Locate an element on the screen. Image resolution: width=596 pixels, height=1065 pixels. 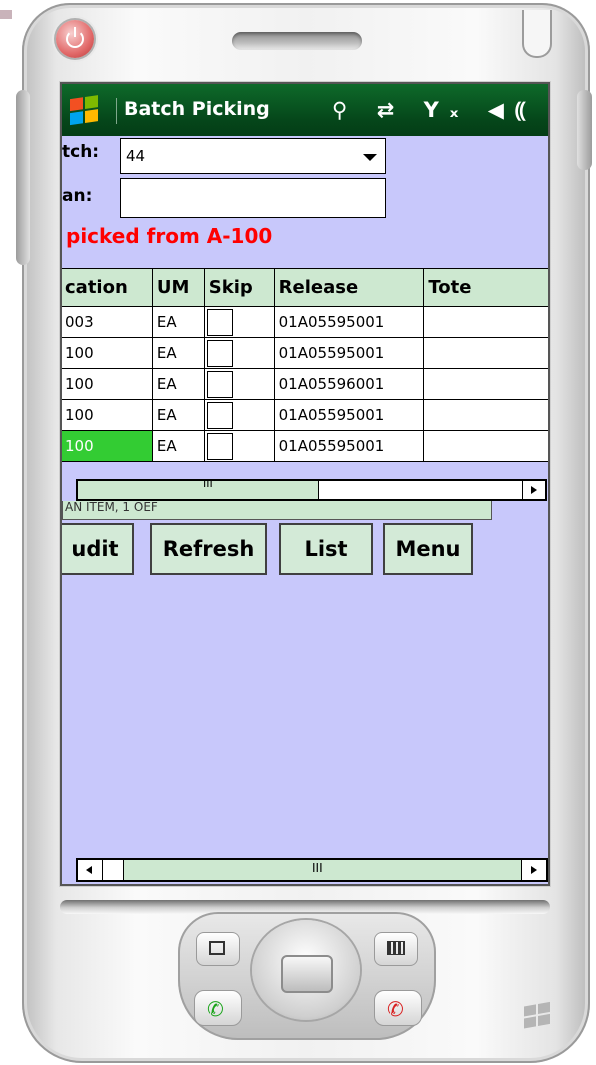
col-um: UM is located at coordinates (178, 287).